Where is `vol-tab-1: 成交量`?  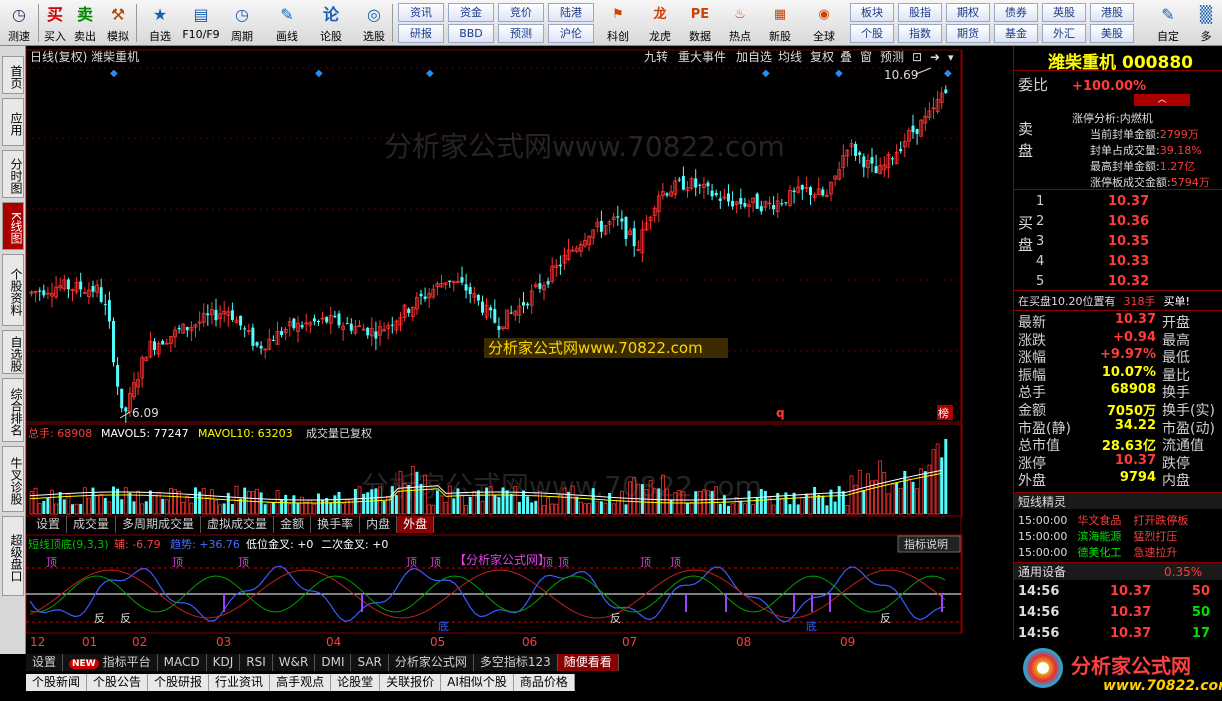
vol-tab-1: 成交量 is located at coordinates (92, 524).